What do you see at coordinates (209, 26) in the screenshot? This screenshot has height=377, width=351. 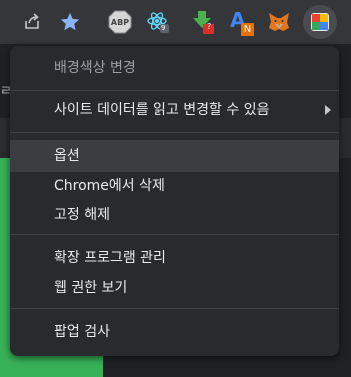 I see `download-extension-badge: ?` at bounding box center [209, 26].